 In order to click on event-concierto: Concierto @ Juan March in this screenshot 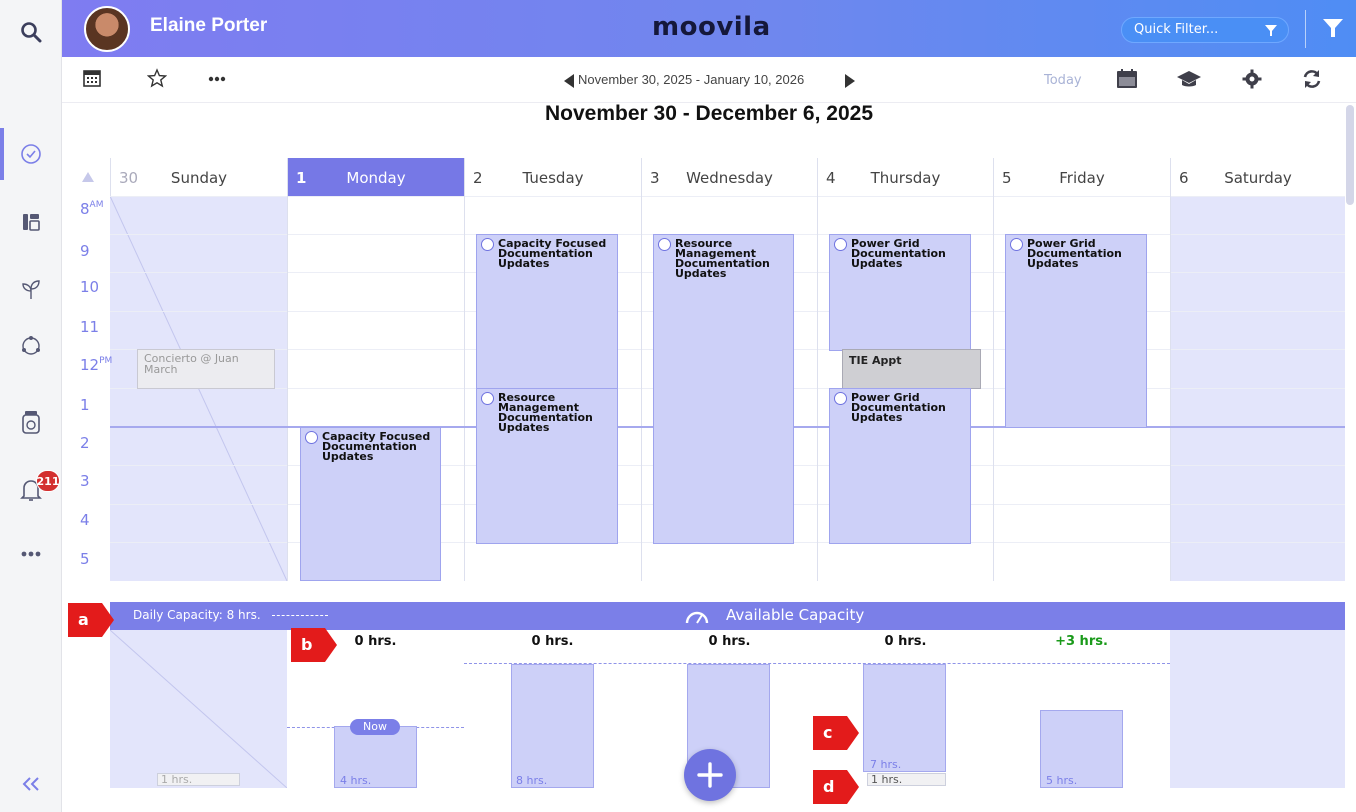, I will do `click(206, 369)`.